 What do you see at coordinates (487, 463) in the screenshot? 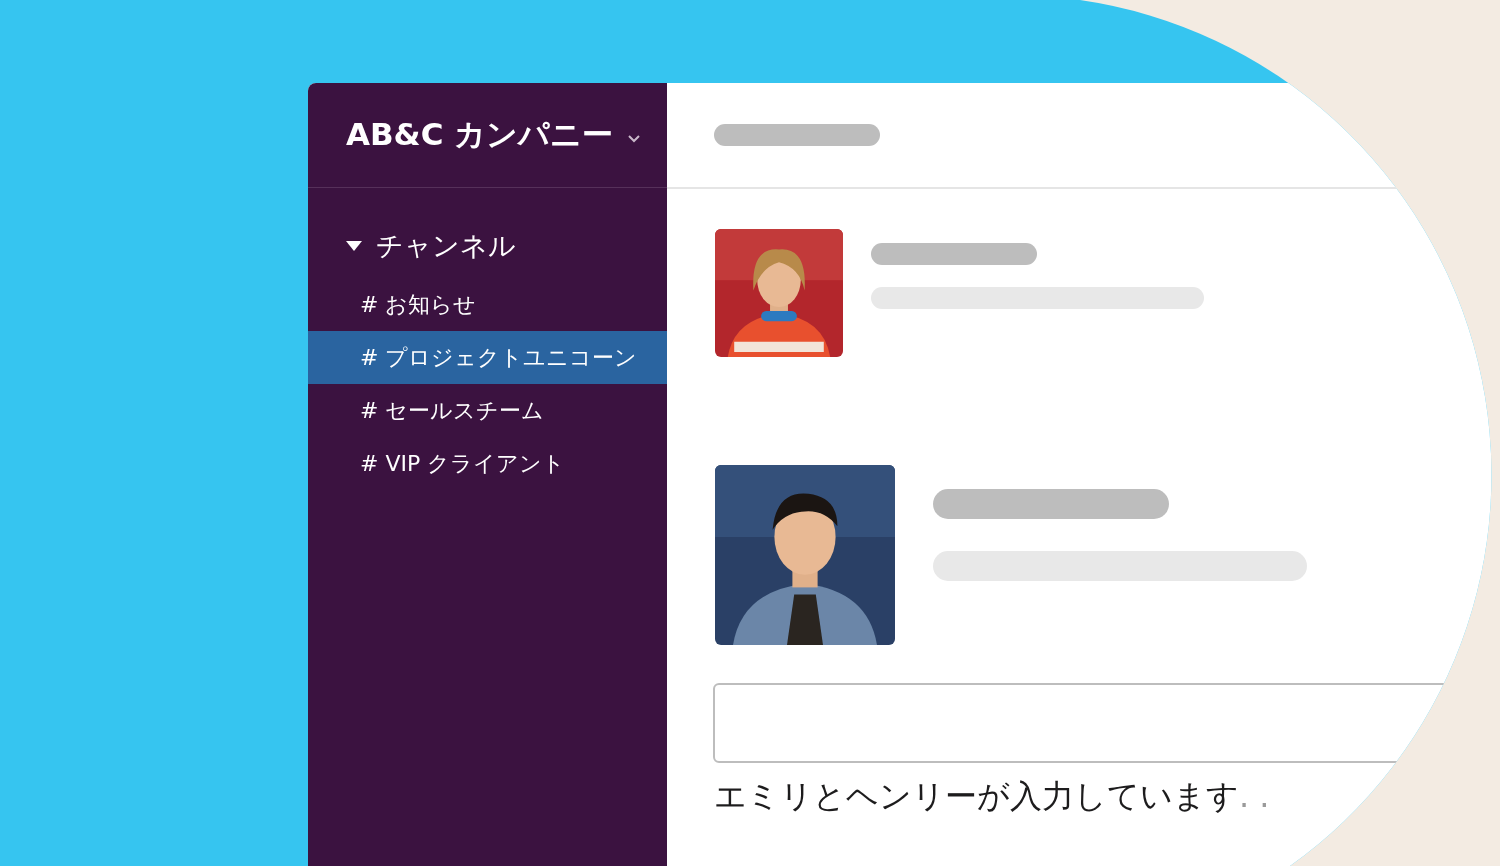
I see `channel-item: # VIP クライアント` at bounding box center [487, 463].